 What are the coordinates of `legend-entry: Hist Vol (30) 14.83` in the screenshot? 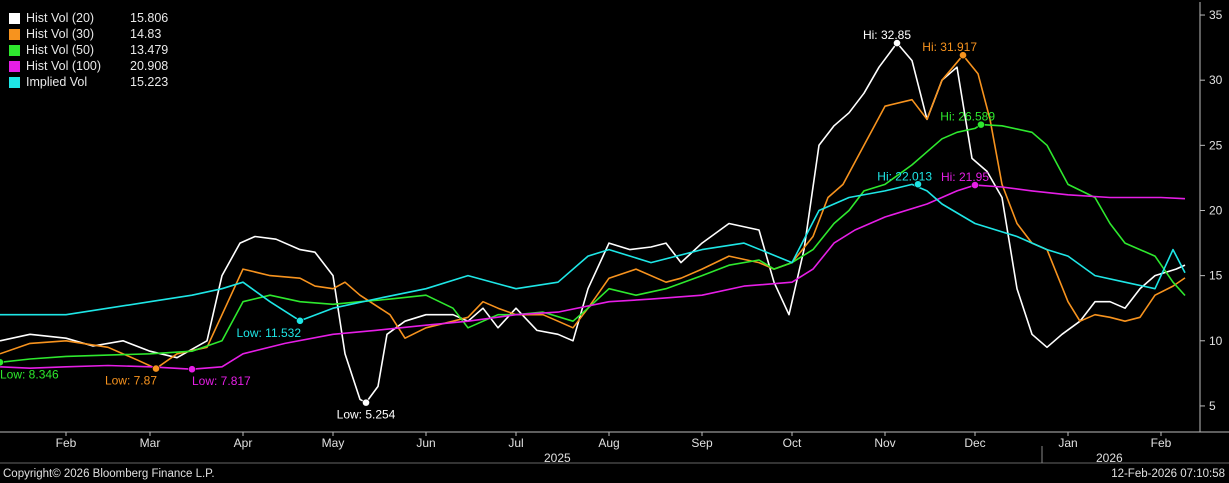 It's located at (88, 34).